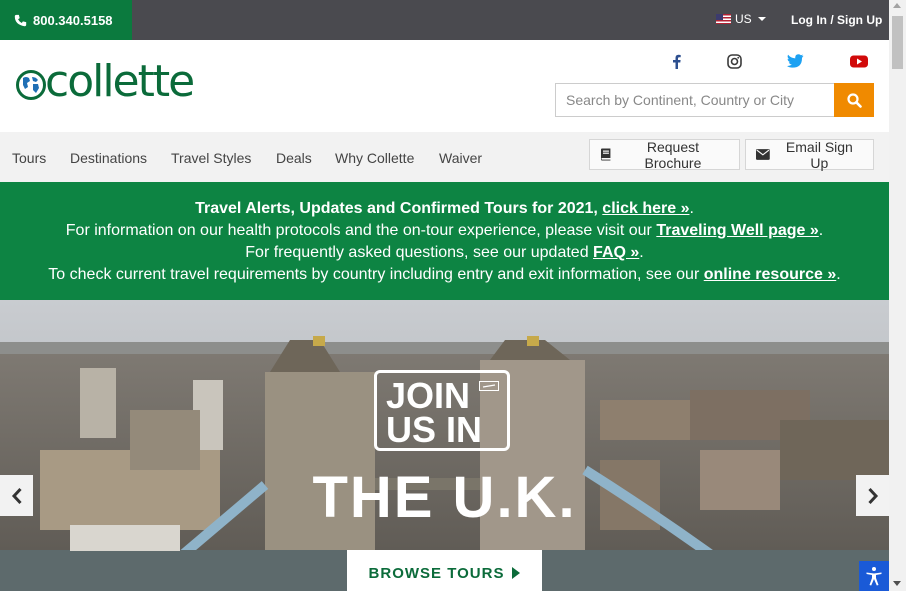  I want to click on alert-line-3-end: ., so click(641, 252).